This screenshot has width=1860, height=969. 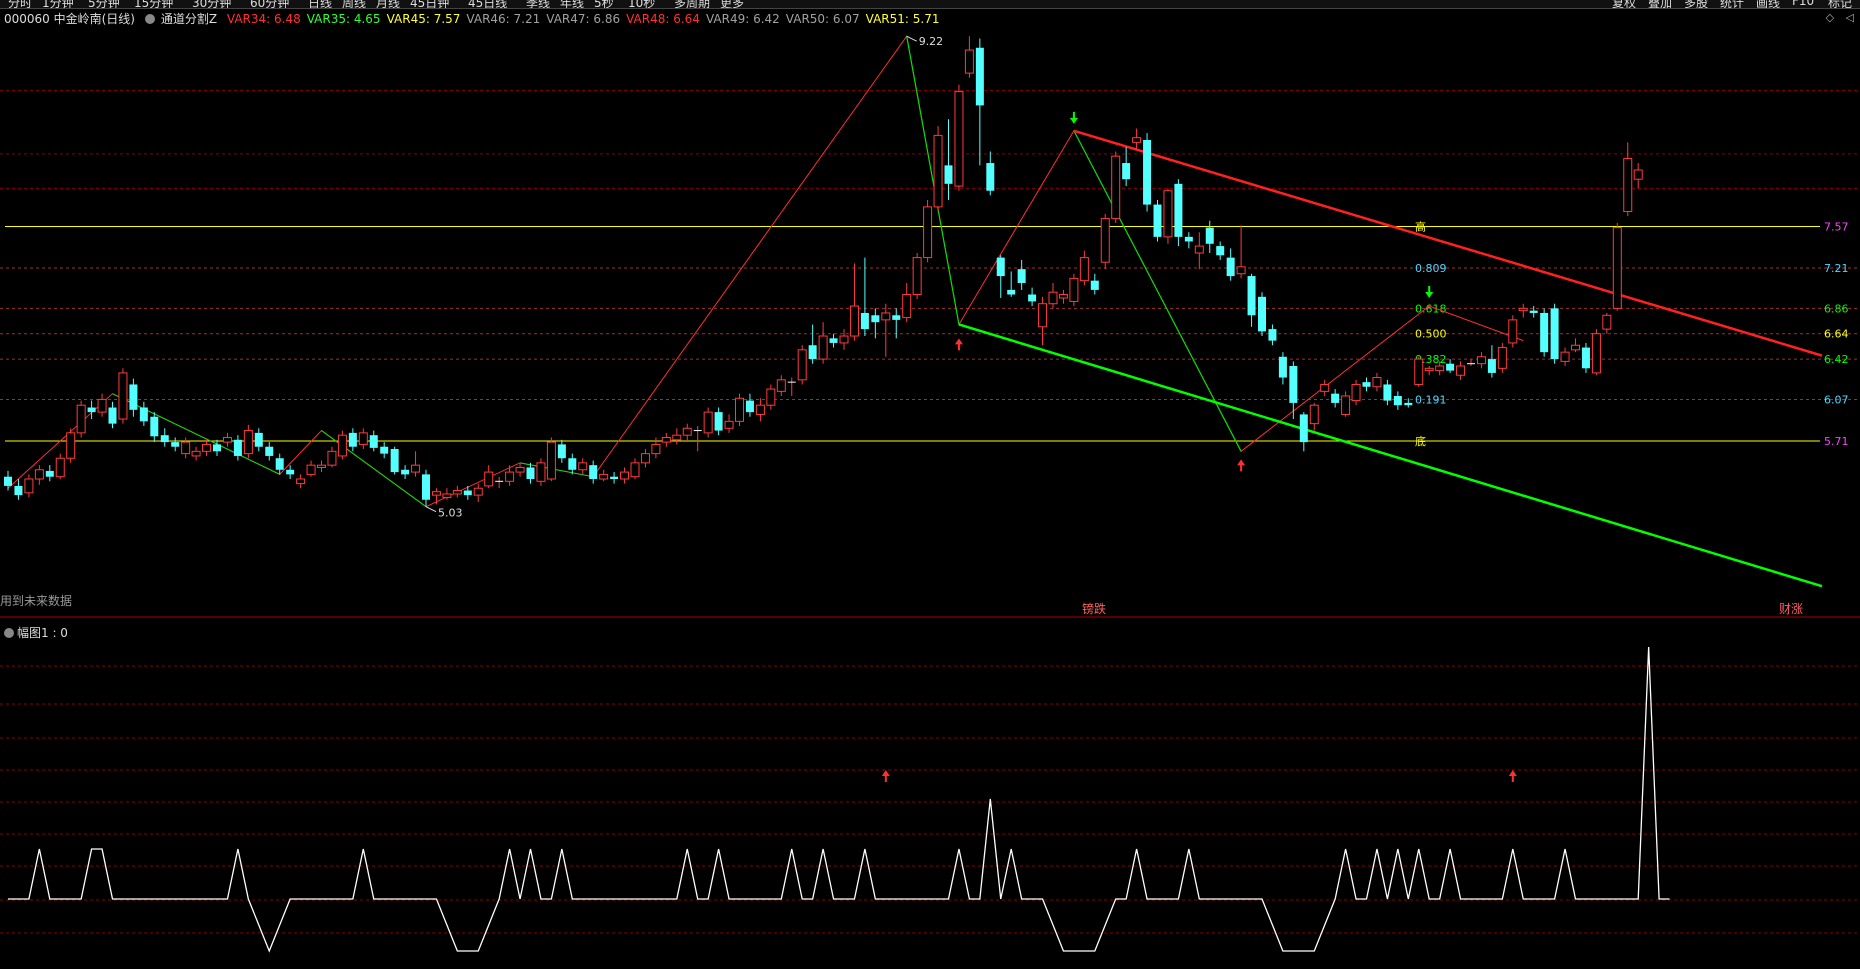 What do you see at coordinates (149, 19) in the screenshot?
I see `settings-circle-icon` at bounding box center [149, 19].